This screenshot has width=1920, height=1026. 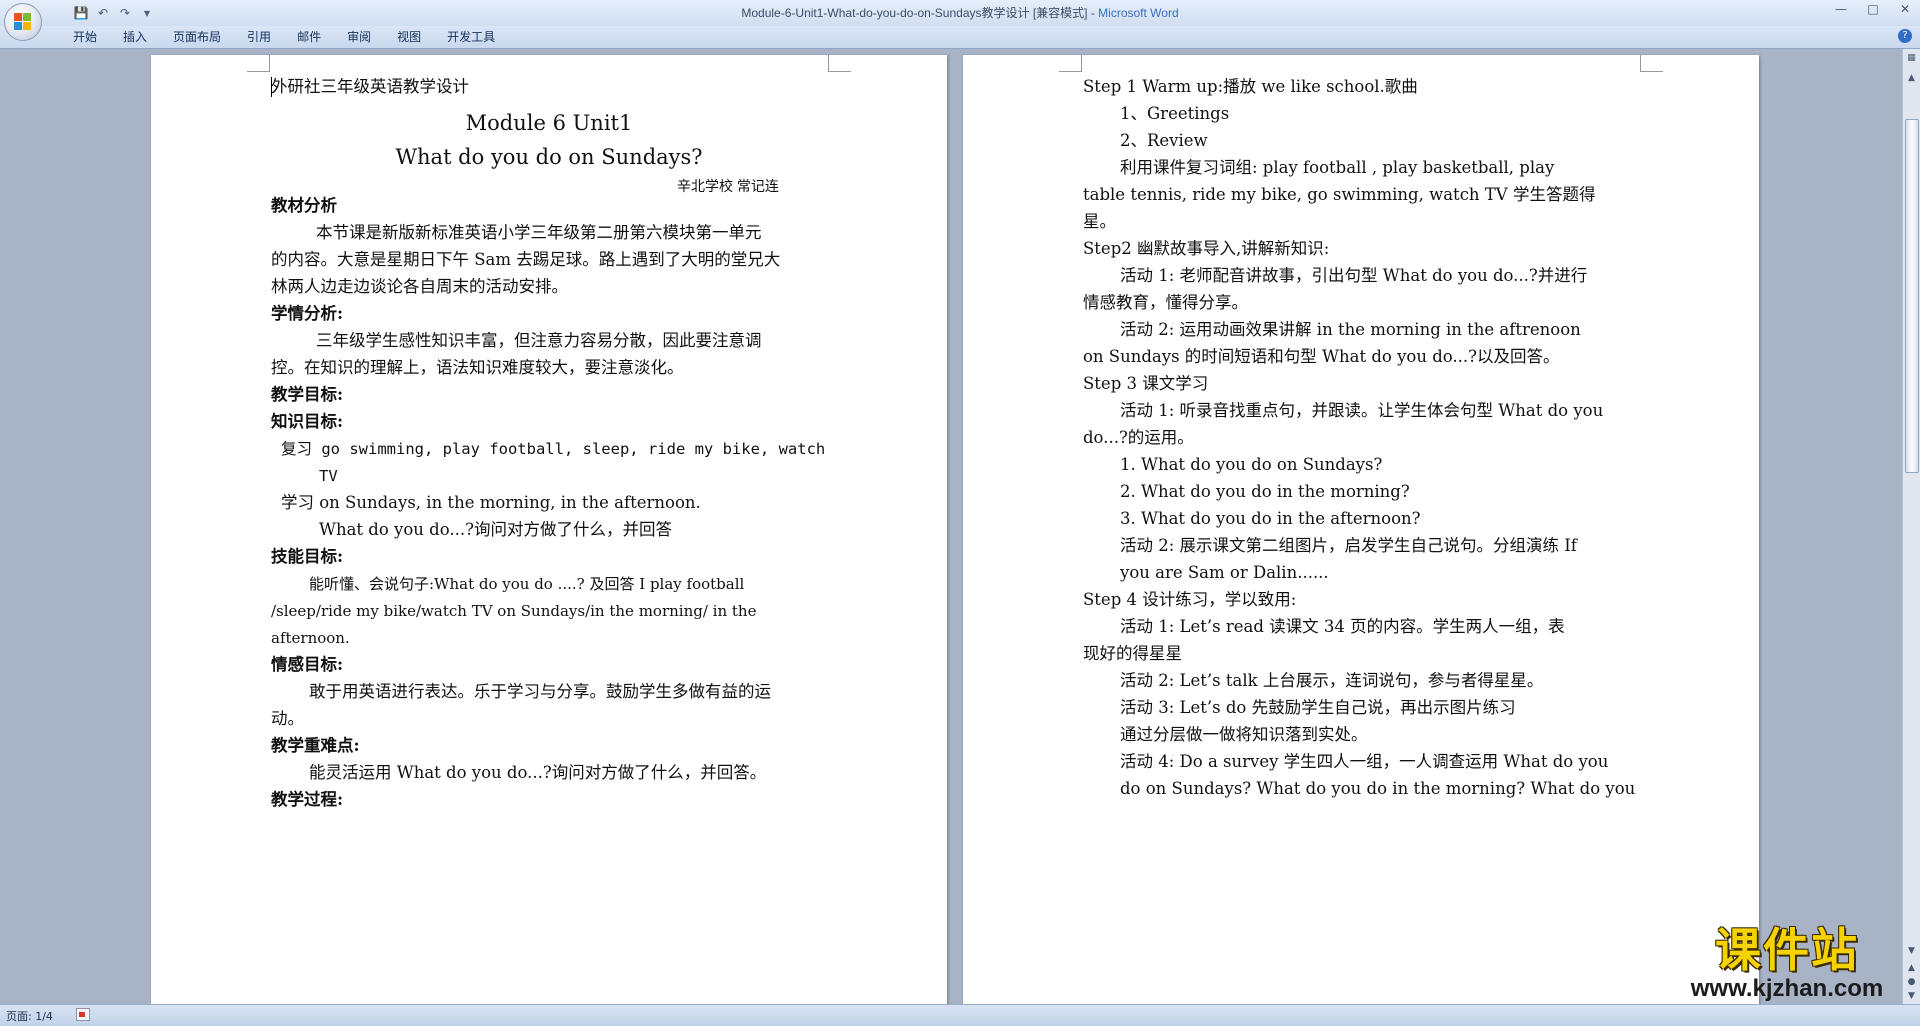 What do you see at coordinates (307, 664) in the screenshot?
I see `section-heading: 情感目标:` at bounding box center [307, 664].